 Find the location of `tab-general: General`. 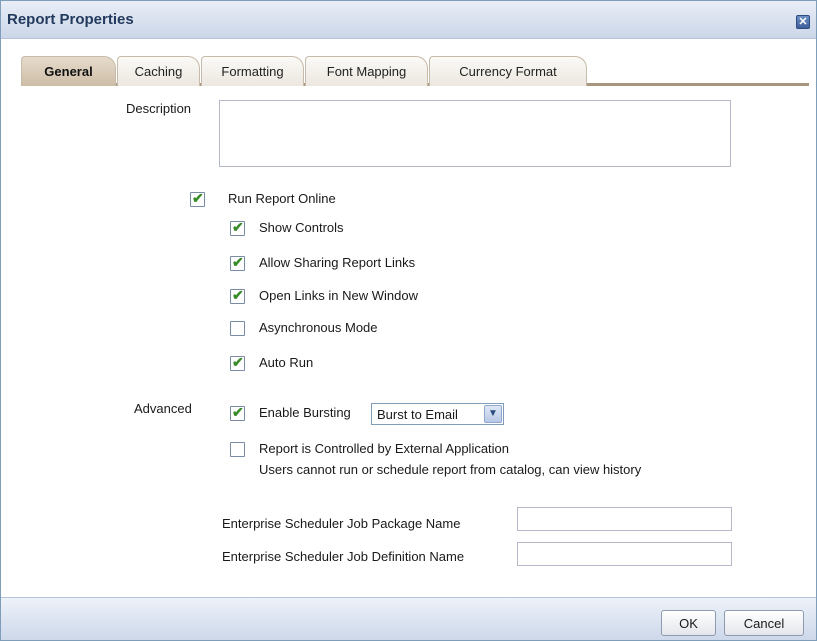

tab-general: General is located at coordinates (68, 71).